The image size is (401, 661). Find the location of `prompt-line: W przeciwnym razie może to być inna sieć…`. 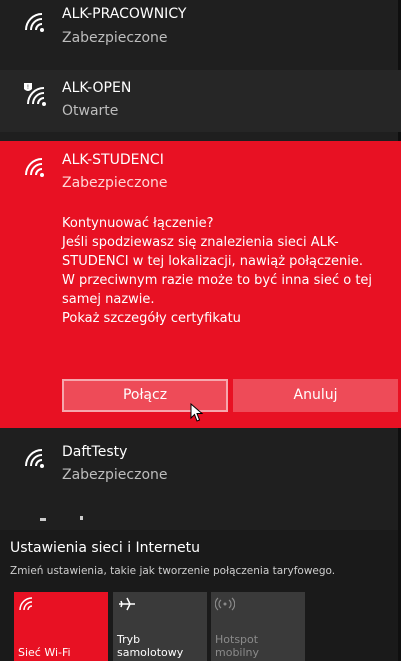

prompt-line: W przeciwnym razie może to być inna sieć… is located at coordinates (217, 280).